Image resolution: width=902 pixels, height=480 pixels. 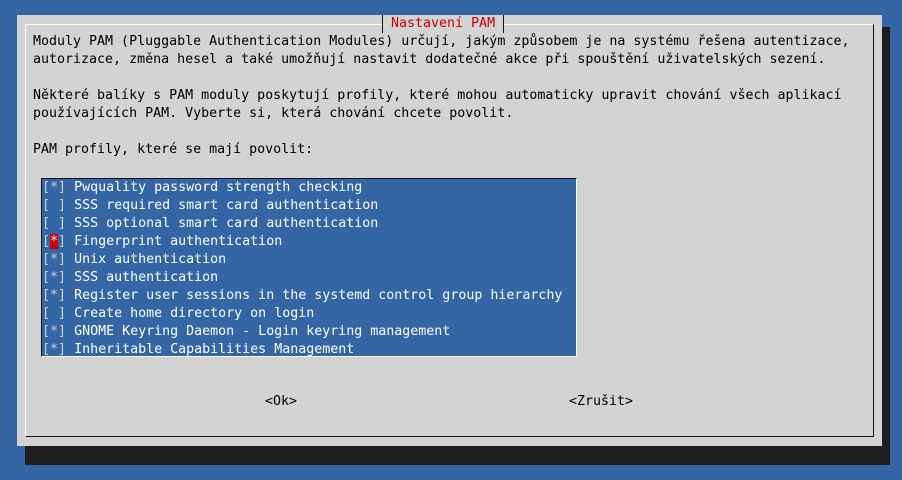 I want to click on checklist-item: [*] Pwquality password strength checking, so click(x=309, y=188).